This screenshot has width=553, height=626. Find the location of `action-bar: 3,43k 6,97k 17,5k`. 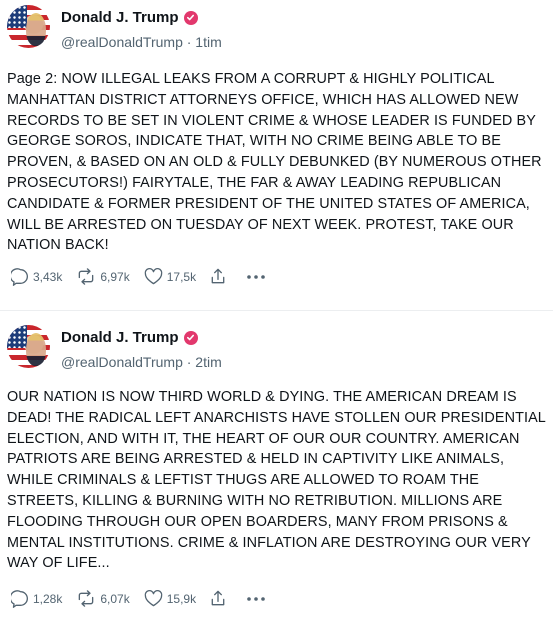

action-bar: 3,43k 6,97k 17,5k is located at coordinates (145, 276).